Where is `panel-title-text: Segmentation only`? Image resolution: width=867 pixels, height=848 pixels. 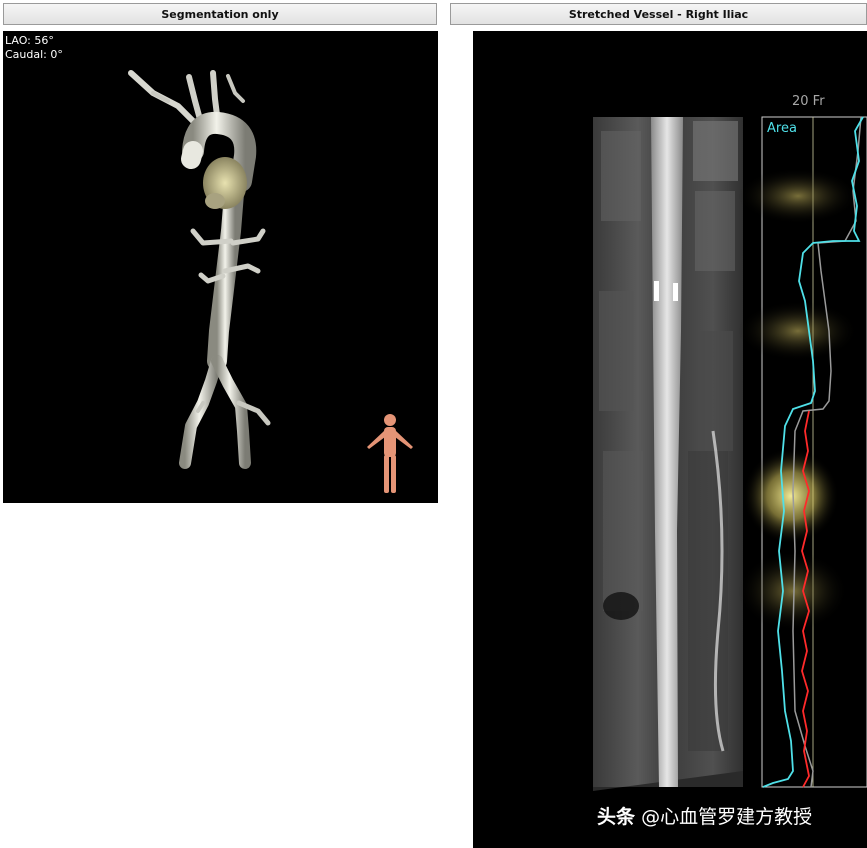
panel-title-text: Segmentation only is located at coordinates (220, 14).